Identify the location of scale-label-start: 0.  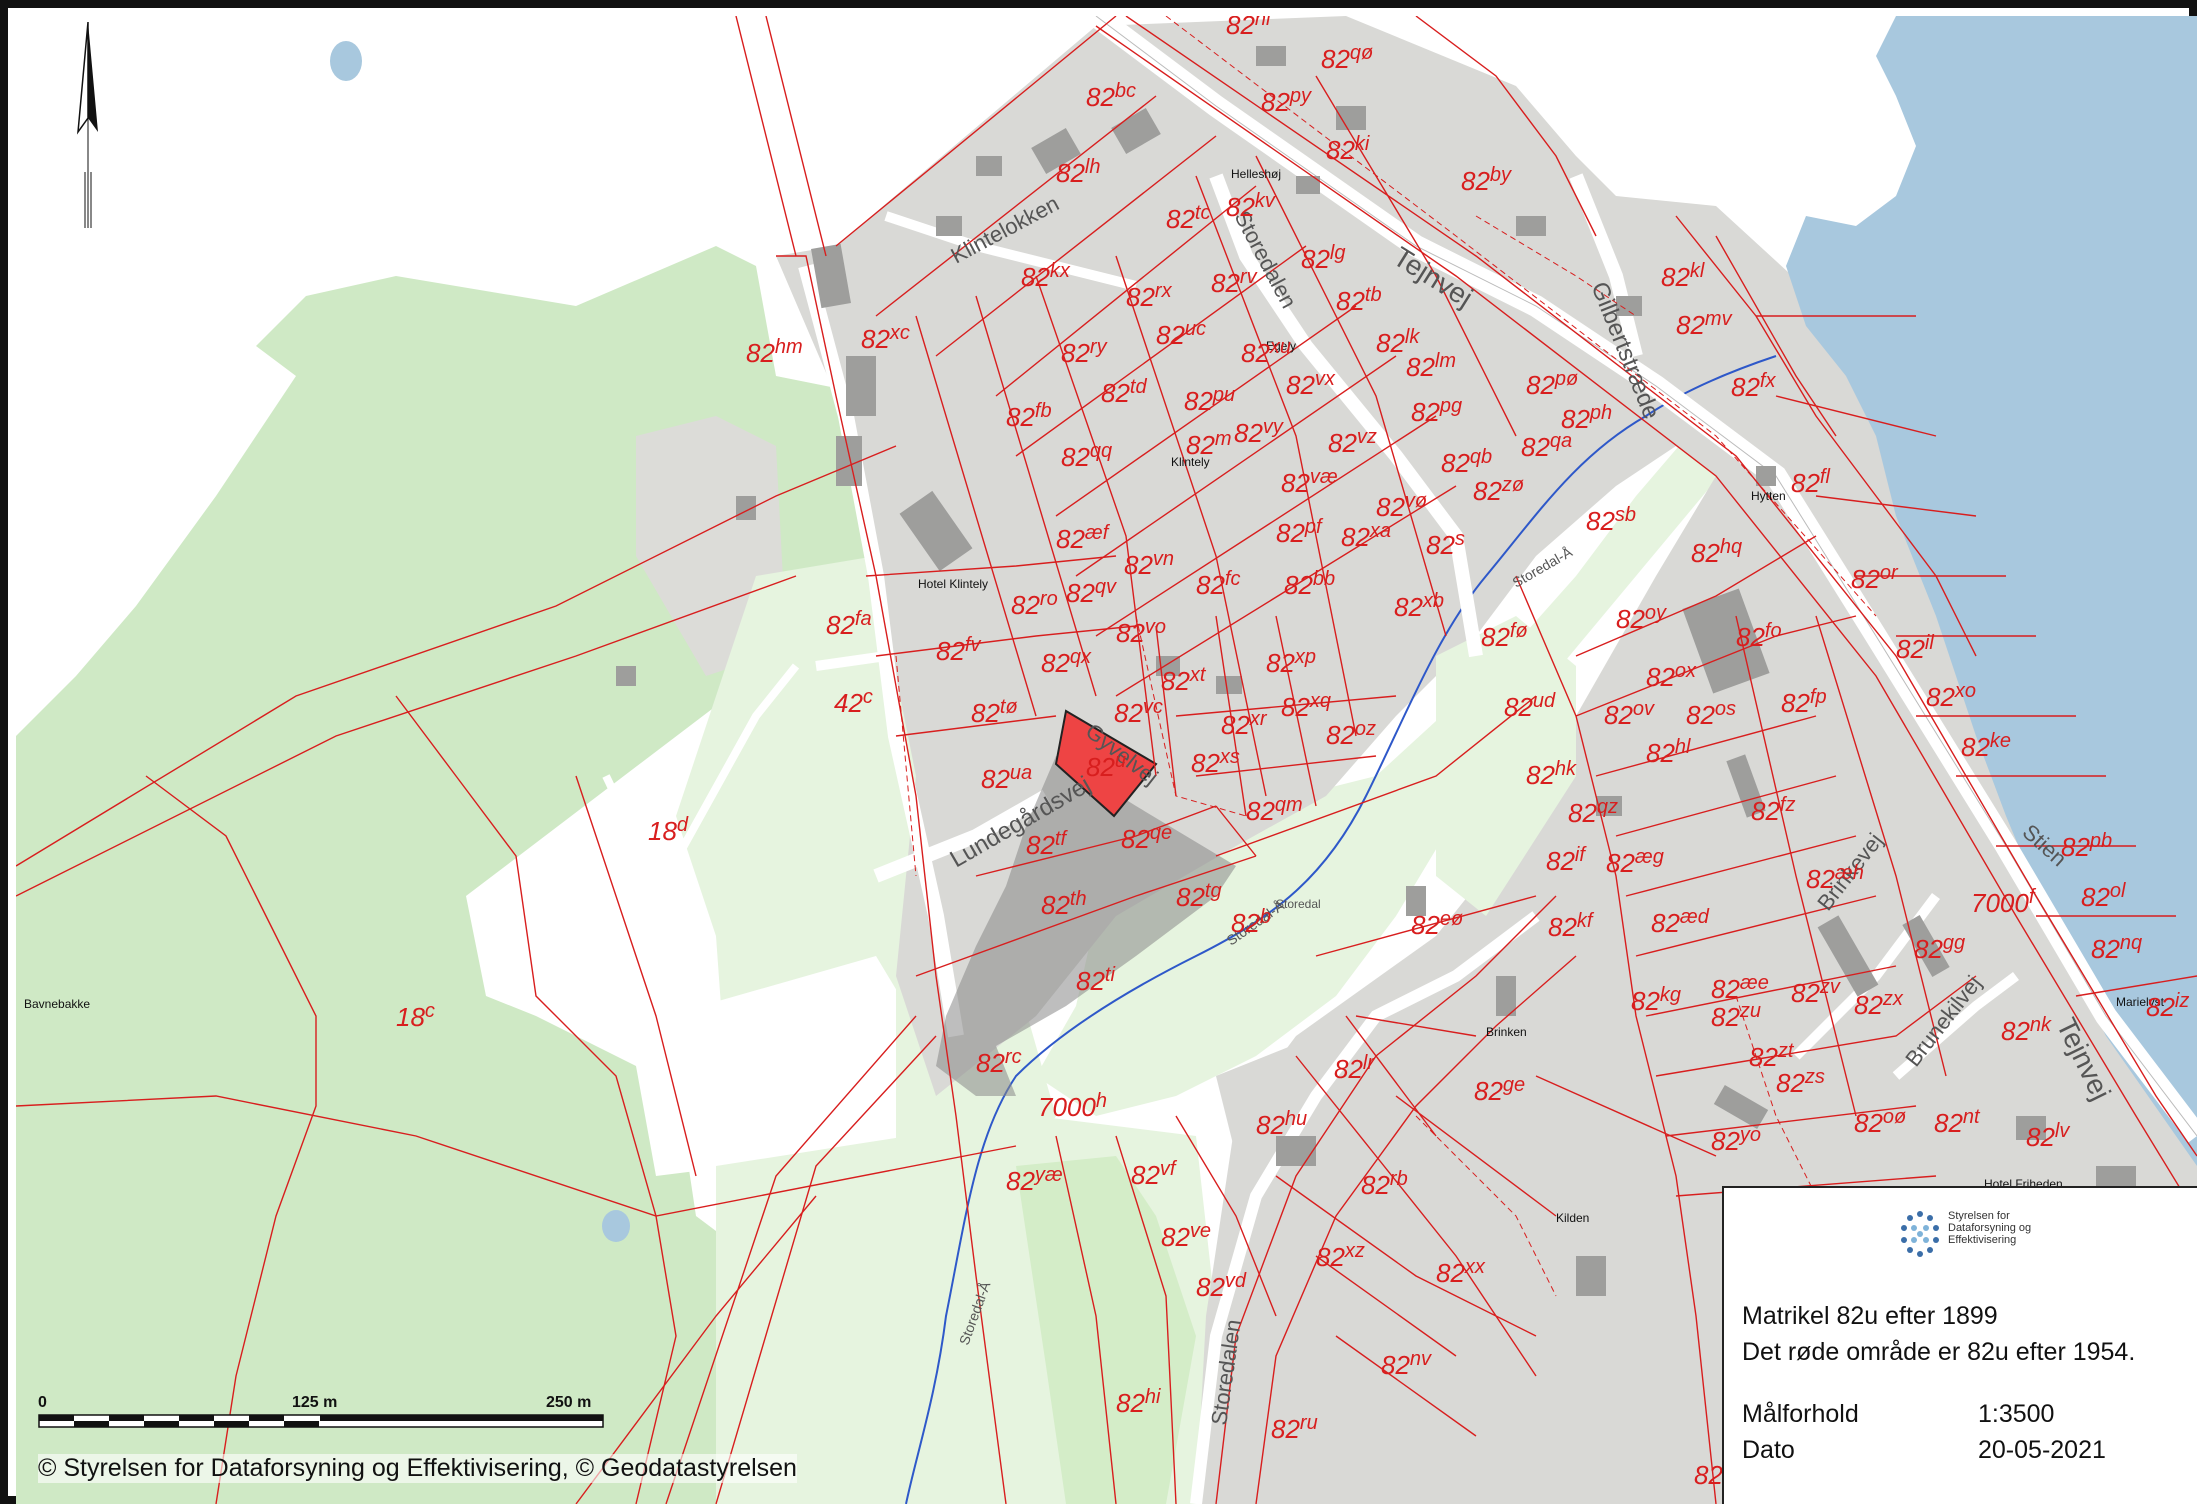
(42, 1402).